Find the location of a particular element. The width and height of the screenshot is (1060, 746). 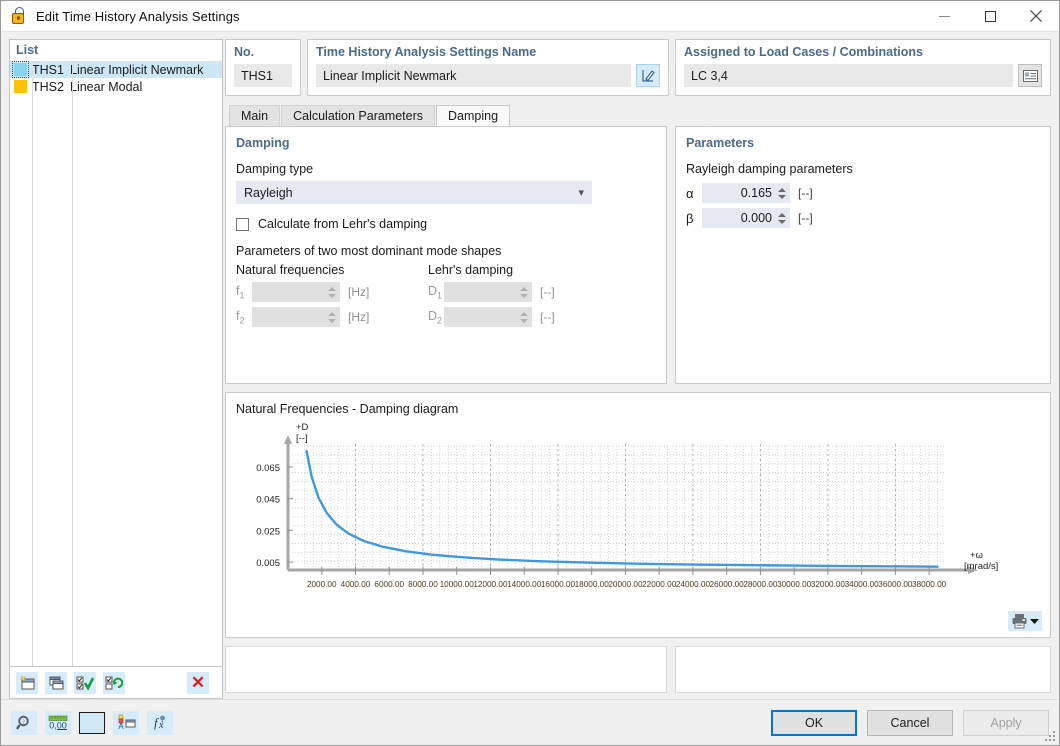

svg-text: 14000.00 is located at coordinates (524, 584).